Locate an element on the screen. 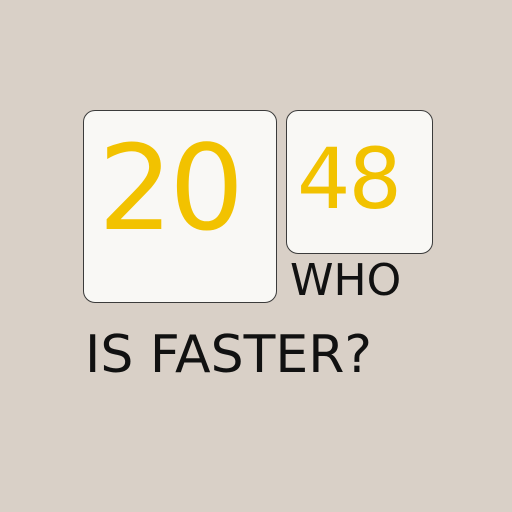 This screenshot has width=512, height=512. tagline-line-2: IS FASTER? is located at coordinates (228, 355).